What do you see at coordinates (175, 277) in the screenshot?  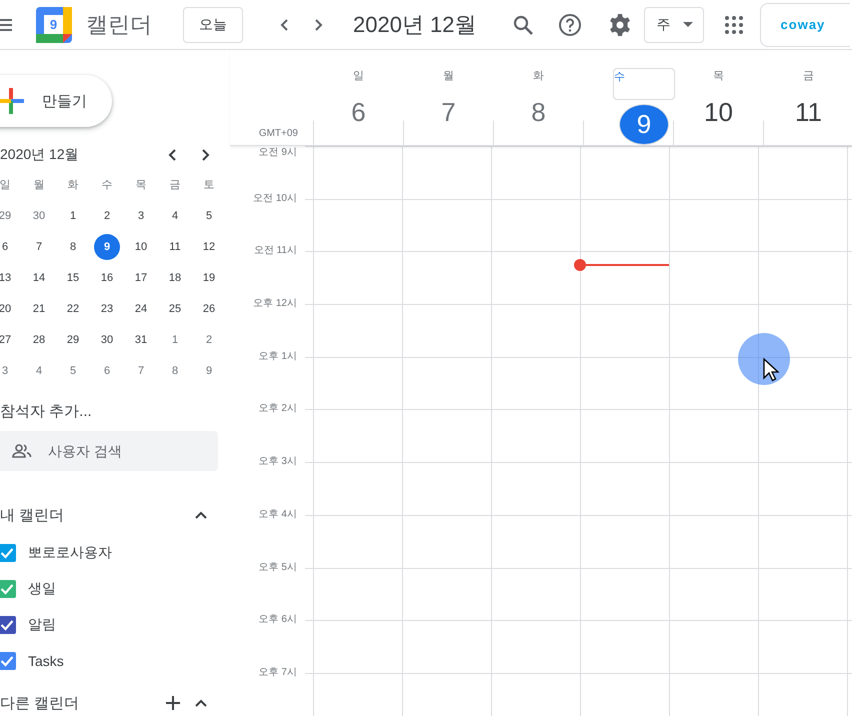 I see `date-cell: 18` at bounding box center [175, 277].